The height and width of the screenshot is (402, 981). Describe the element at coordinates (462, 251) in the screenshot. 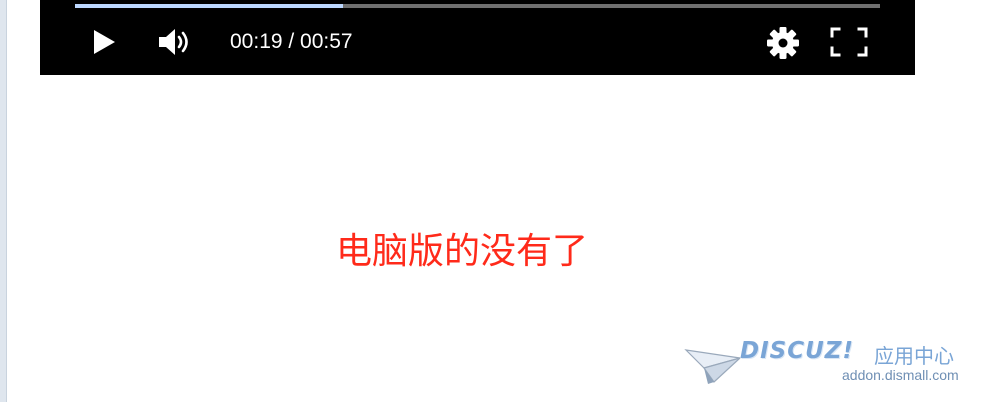

I see `notice-text: 电脑版的没有了` at that location.